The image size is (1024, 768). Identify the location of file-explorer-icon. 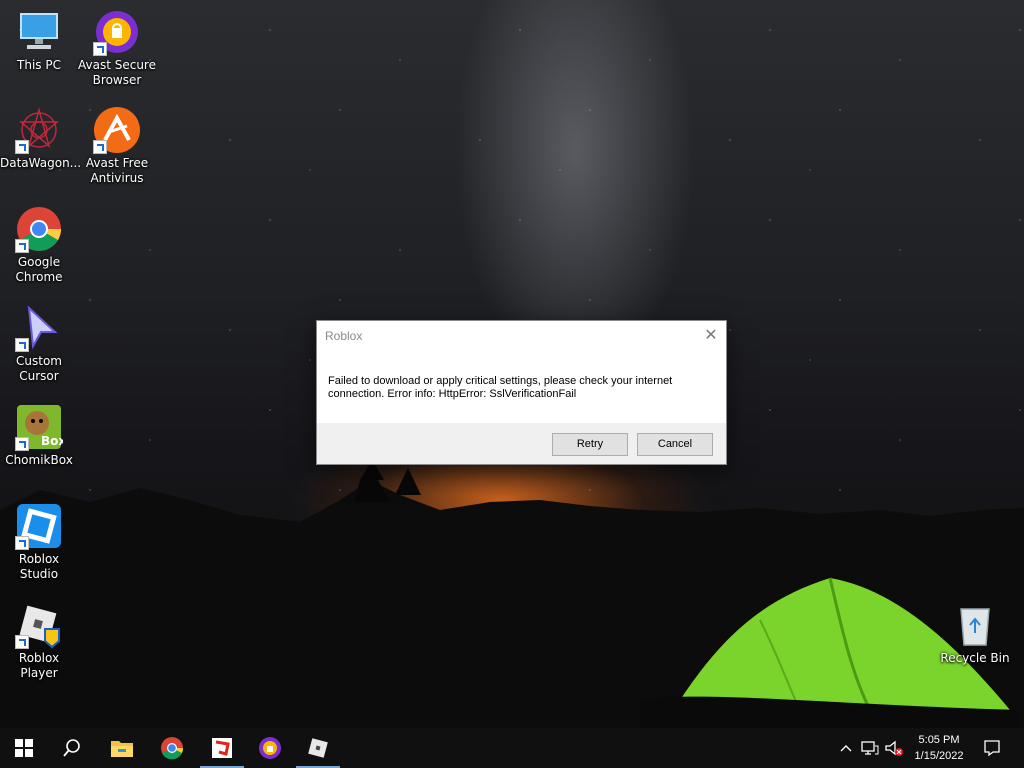
(122, 749).